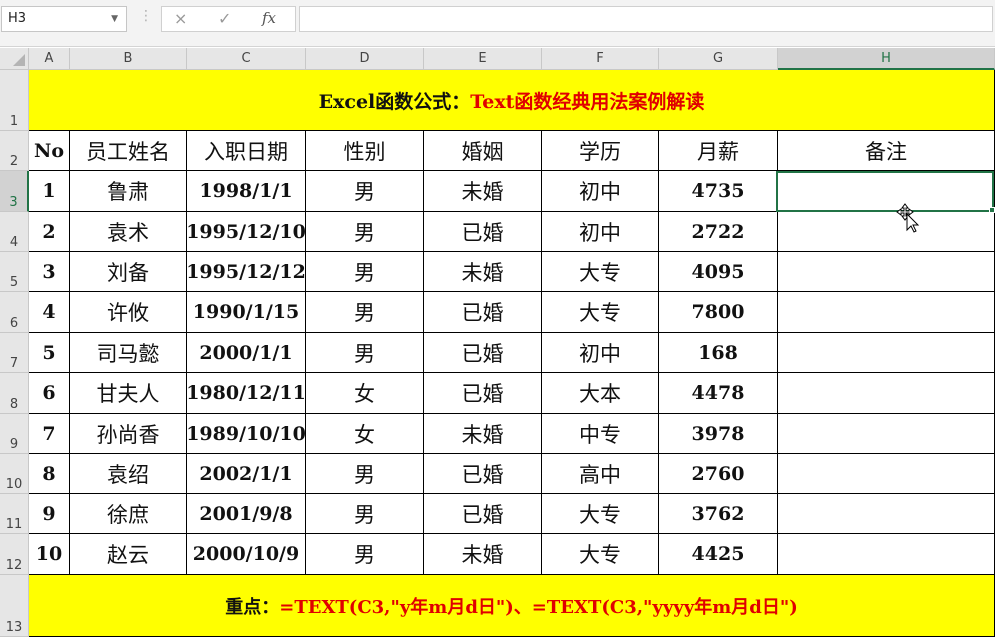 Image resolution: width=995 pixels, height=637 pixels. What do you see at coordinates (49, 474) in the screenshot?
I see `table-cell: 8` at bounding box center [49, 474].